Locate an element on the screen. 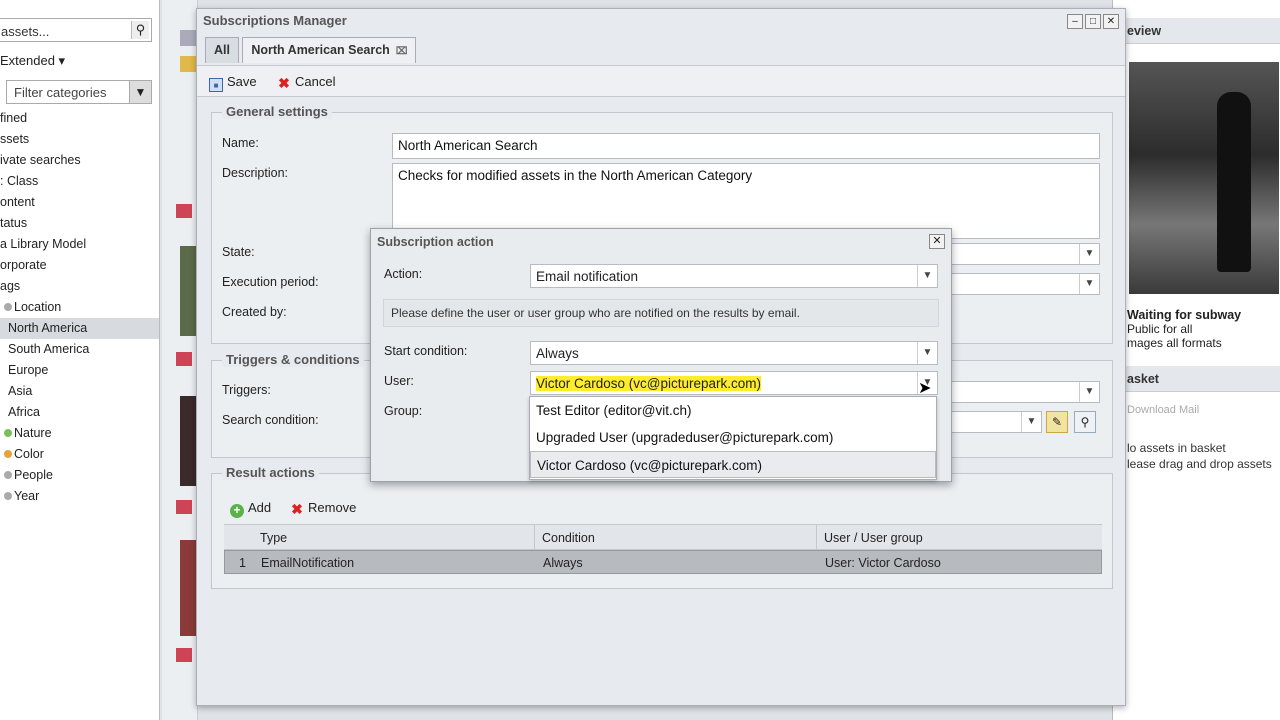 The width and height of the screenshot is (1280, 720). tab-north-american-search: North American Search ⌧ is located at coordinates (329, 50).